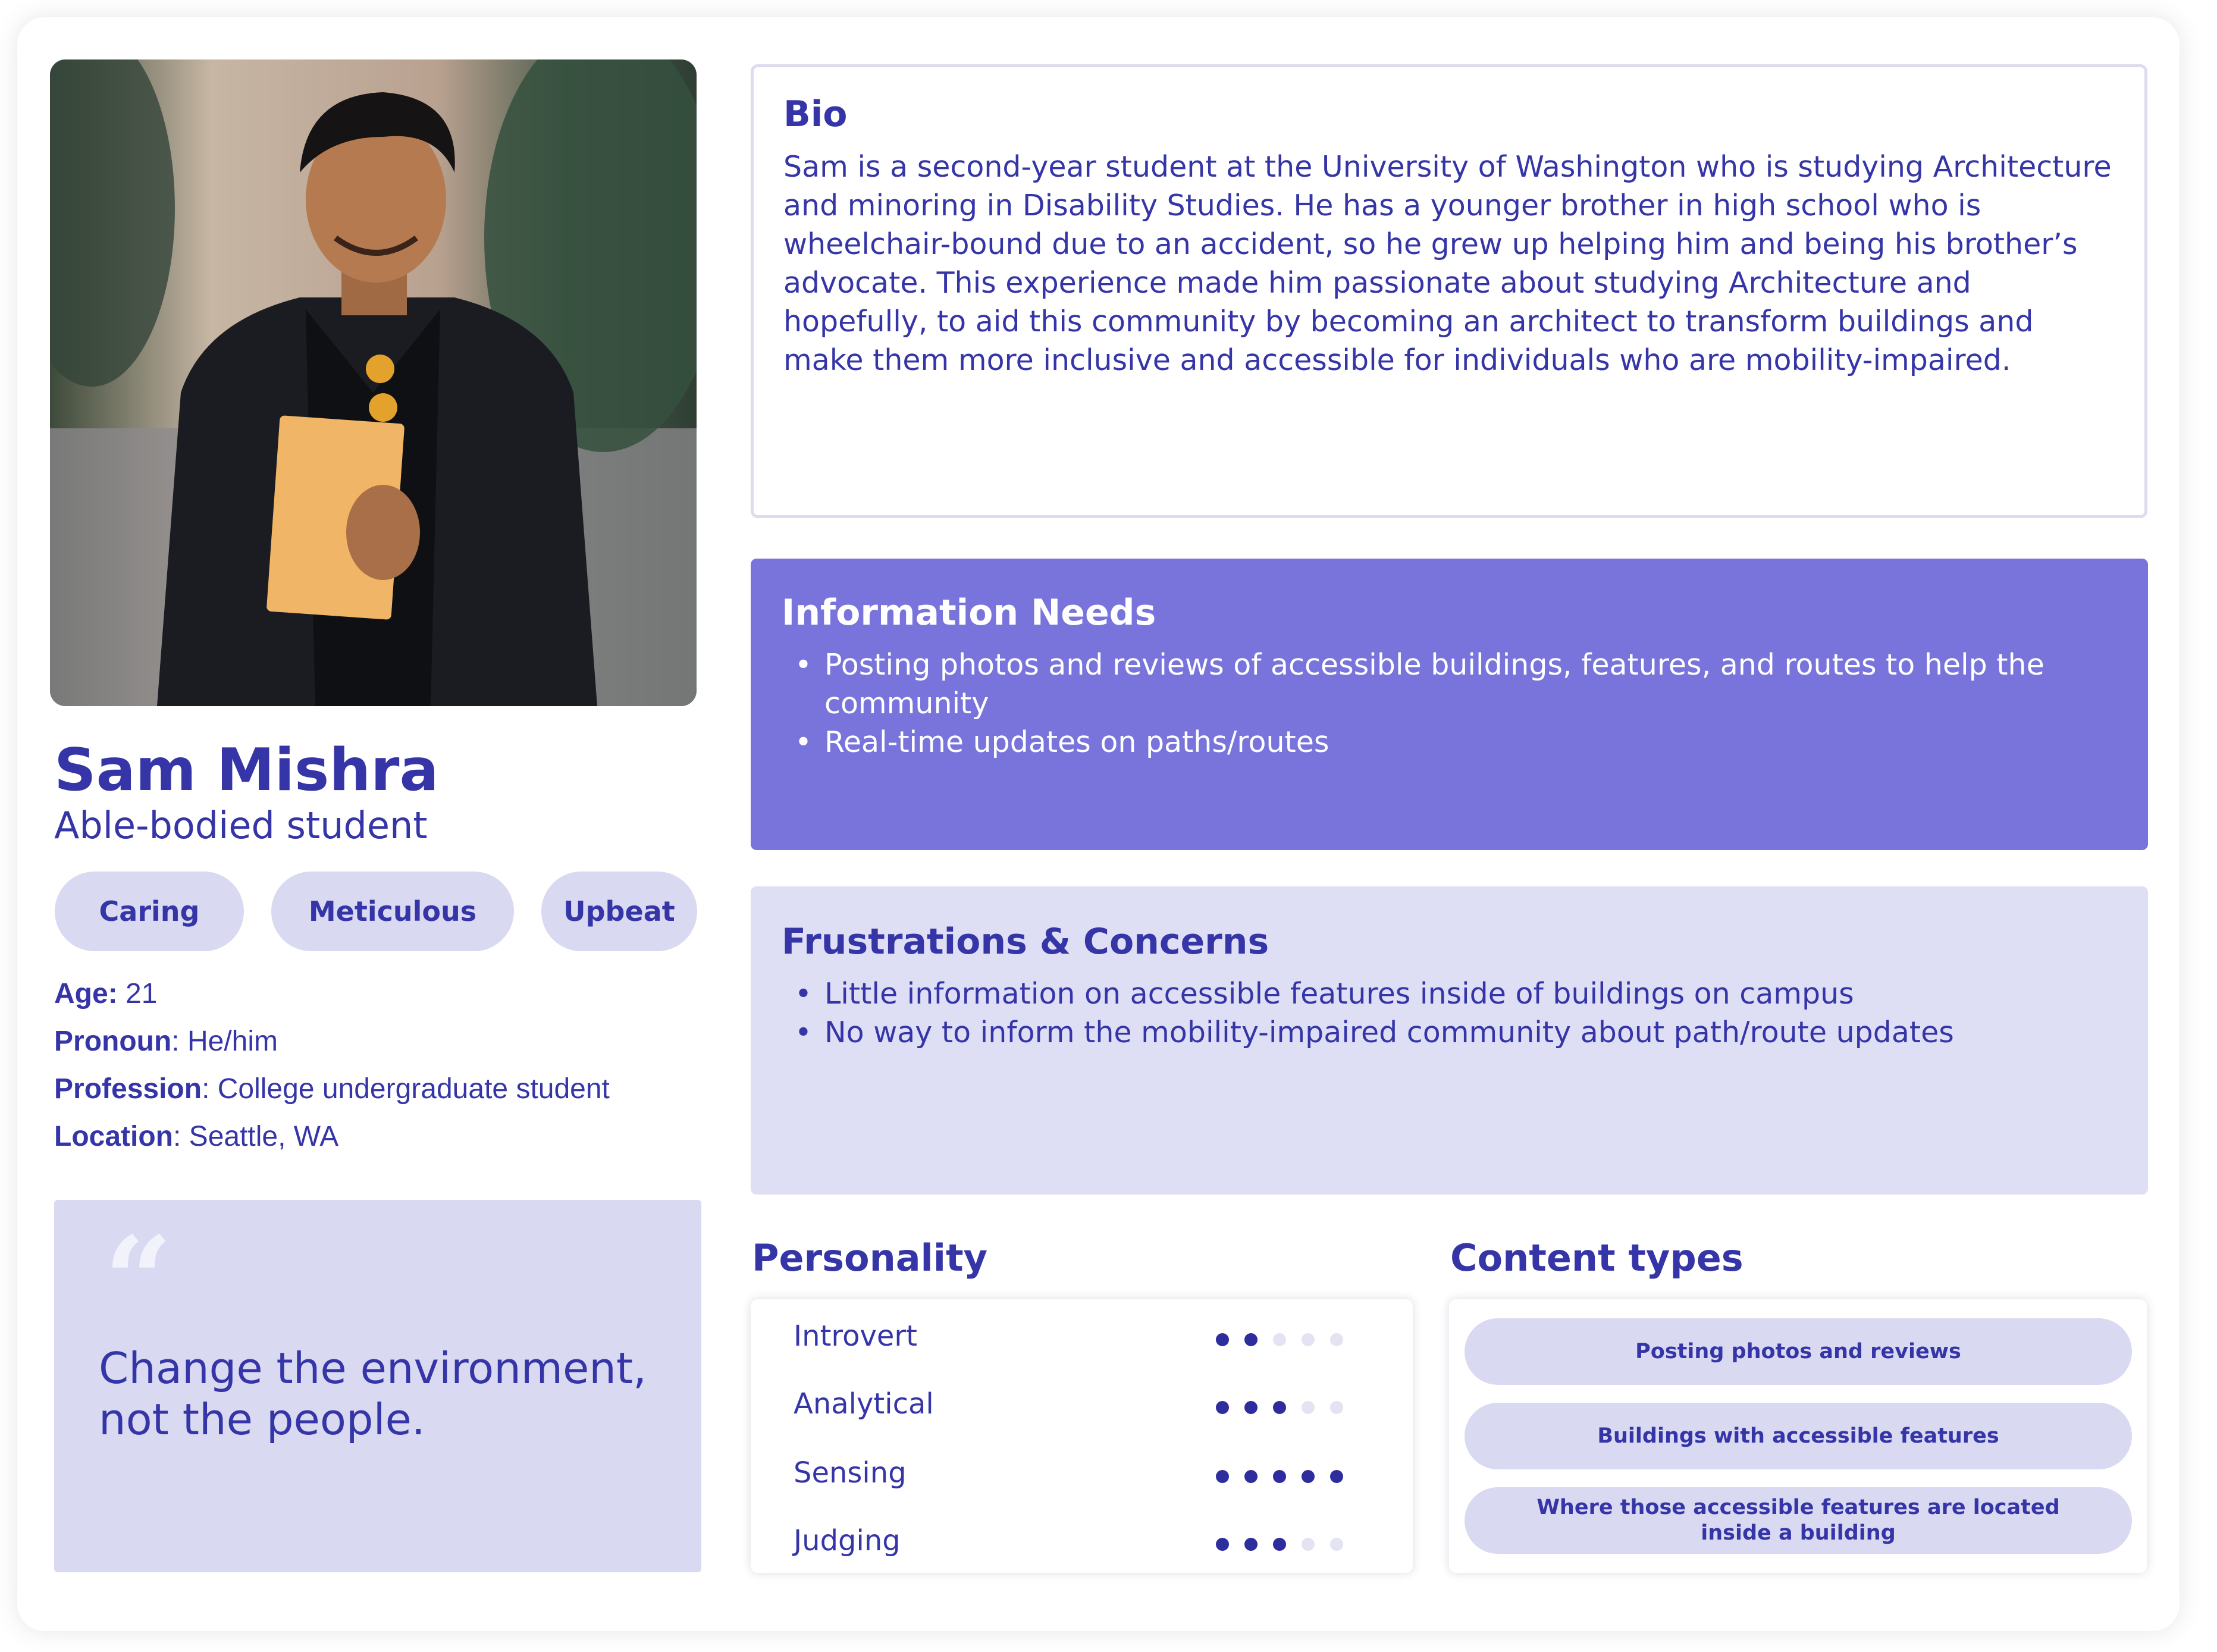 This screenshot has width=2217, height=1652. I want to click on fact-value: 21, so click(137, 994).